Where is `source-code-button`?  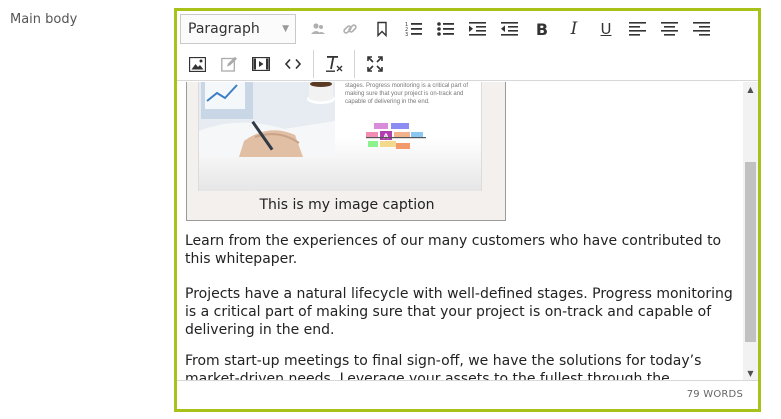
source-code-button is located at coordinates (293, 64).